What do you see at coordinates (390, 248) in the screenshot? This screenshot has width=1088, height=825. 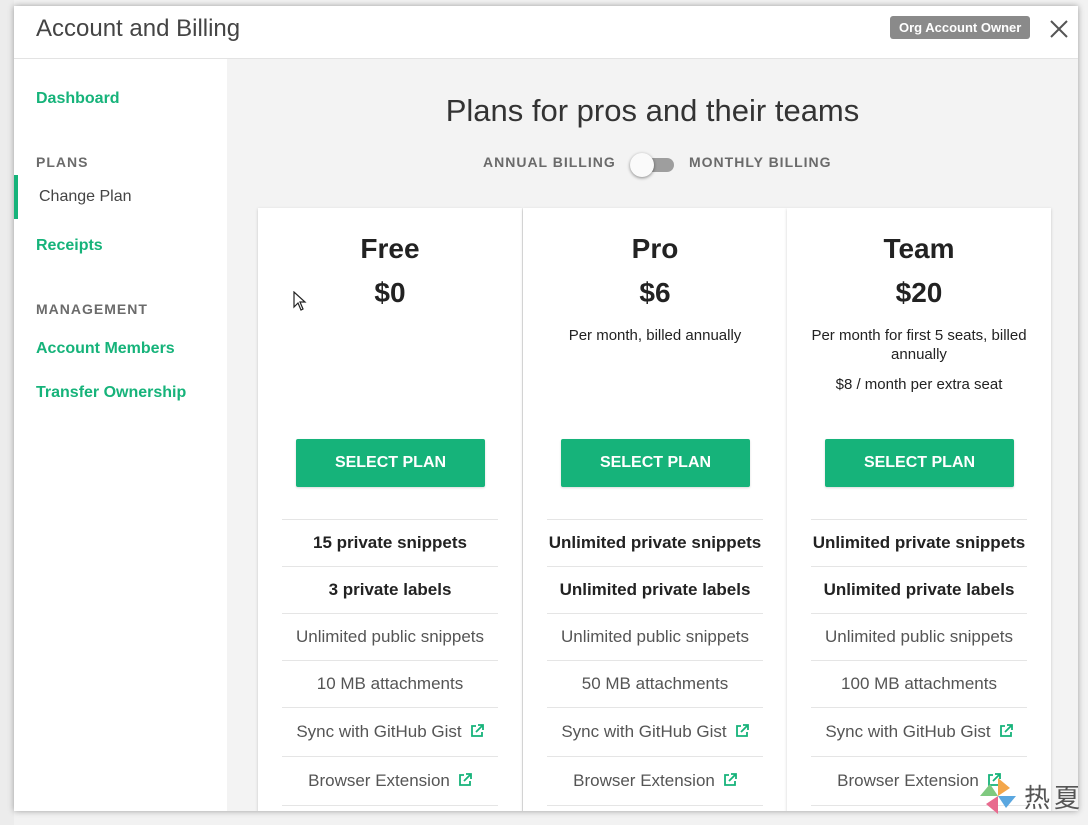 I see `plan-name: Free` at bounding box center [390, 248].